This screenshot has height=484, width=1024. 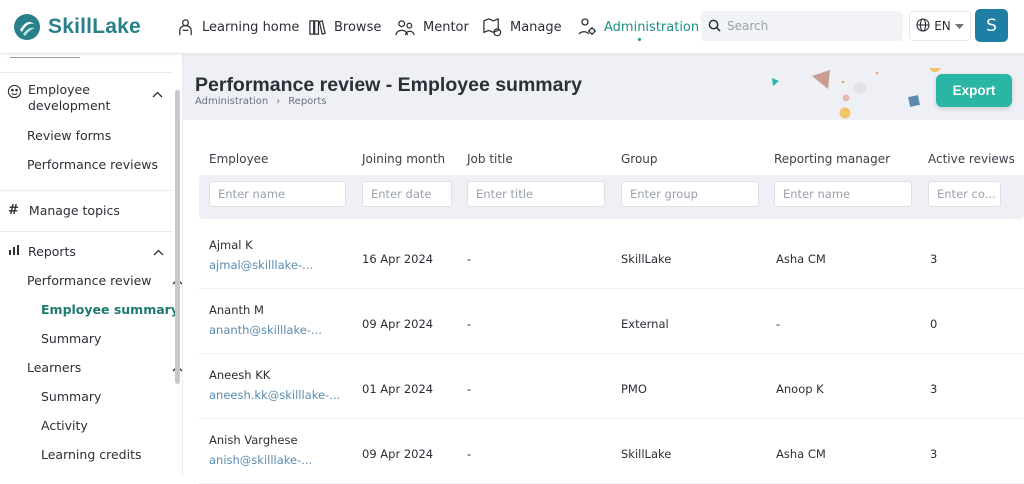 What do you see at coordinates (231, 101) in the screenshot?
I see `breadcrumb-administration: Administration` at bounding box center [231, 101].